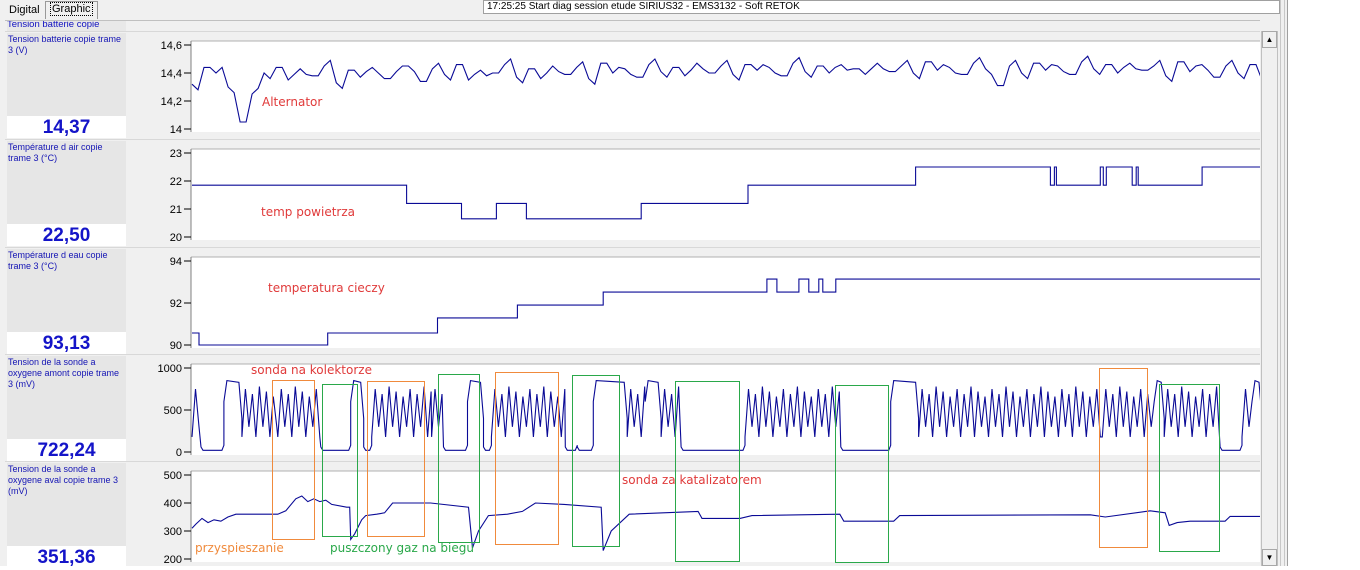 This screenshot has width=1360, height=570. I want to click on y-tick-label: 14,6, so click(171, 46).